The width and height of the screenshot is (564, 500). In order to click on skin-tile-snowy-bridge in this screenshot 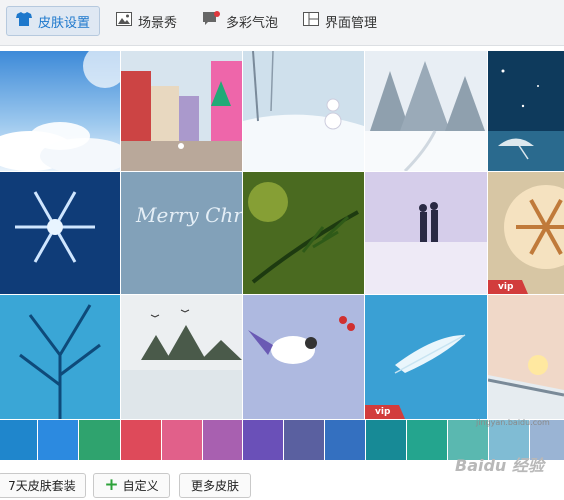, I will do `click(526, 357)`.